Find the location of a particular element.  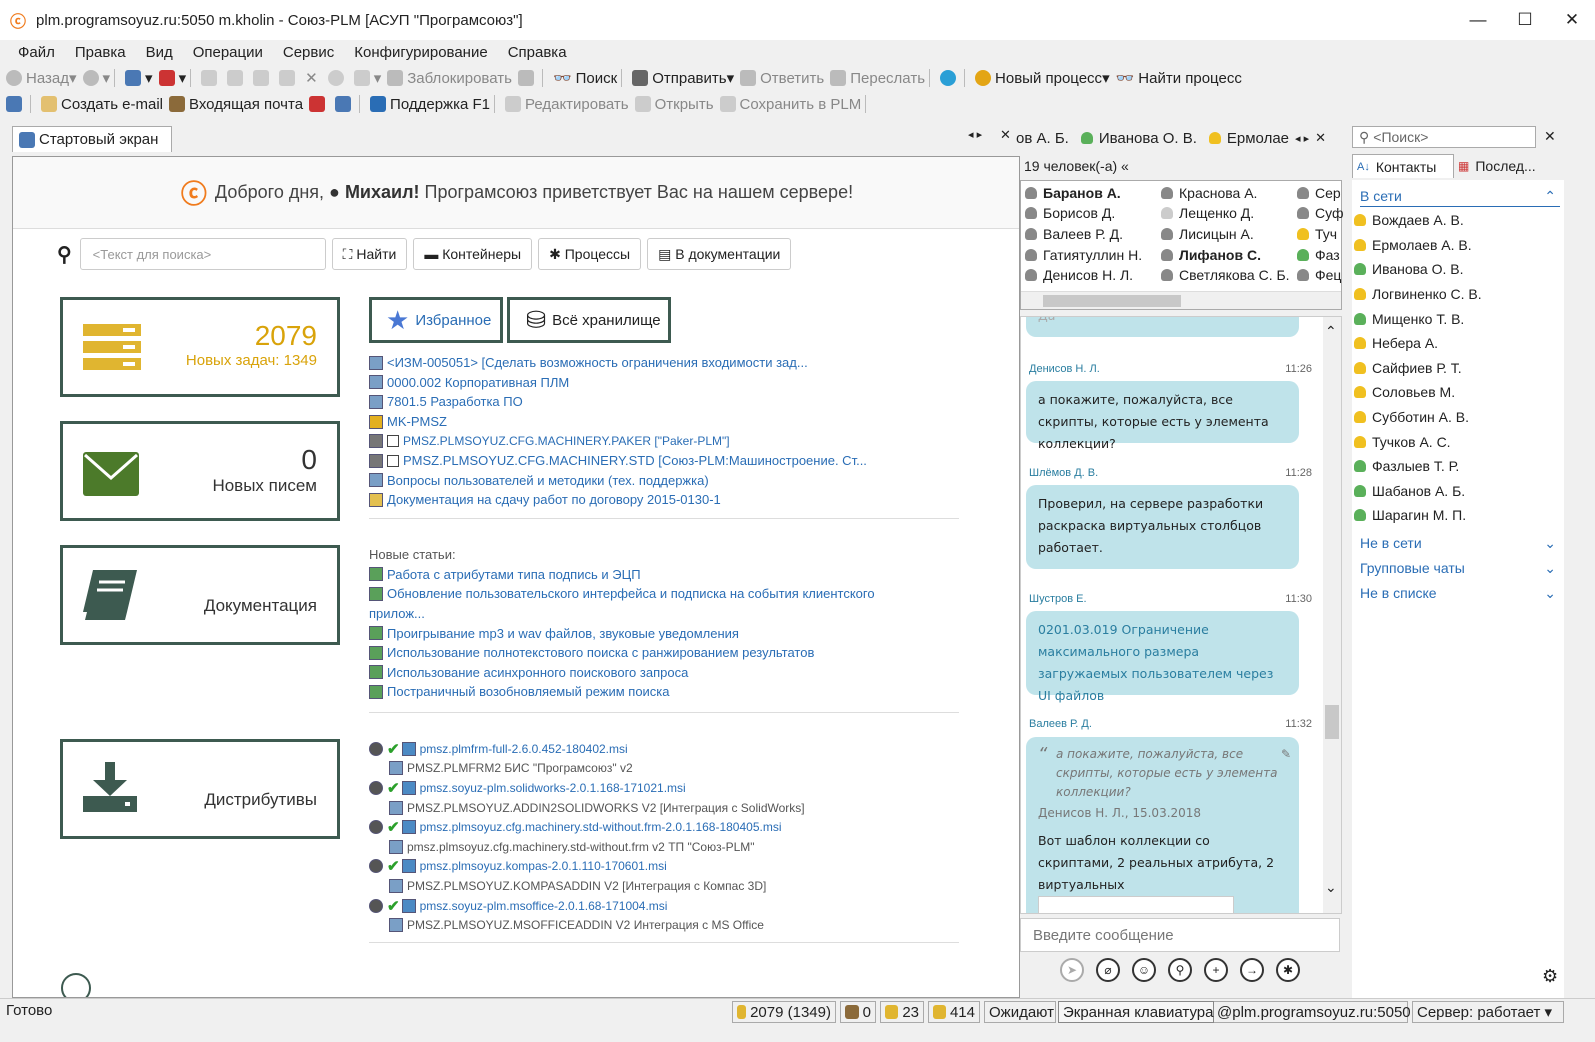

save-plm-button: Сохранить в PLM is located at coordinates (790, 104).